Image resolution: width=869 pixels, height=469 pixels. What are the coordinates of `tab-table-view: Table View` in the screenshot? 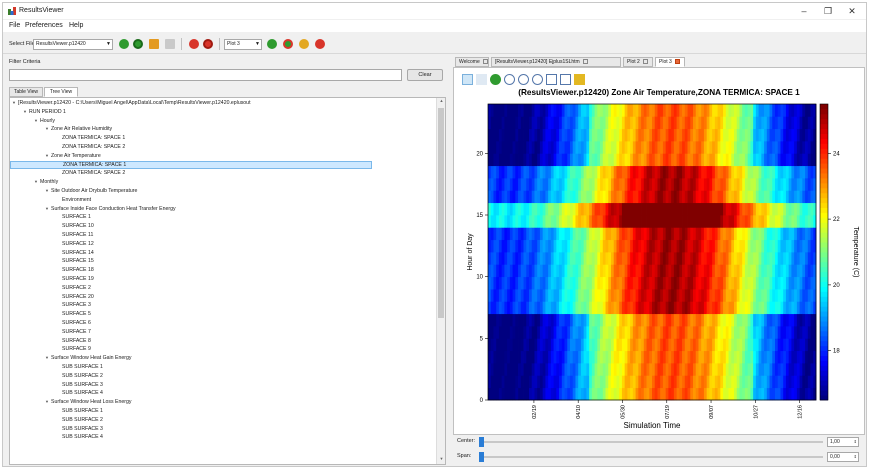 It's located at (26, 92).